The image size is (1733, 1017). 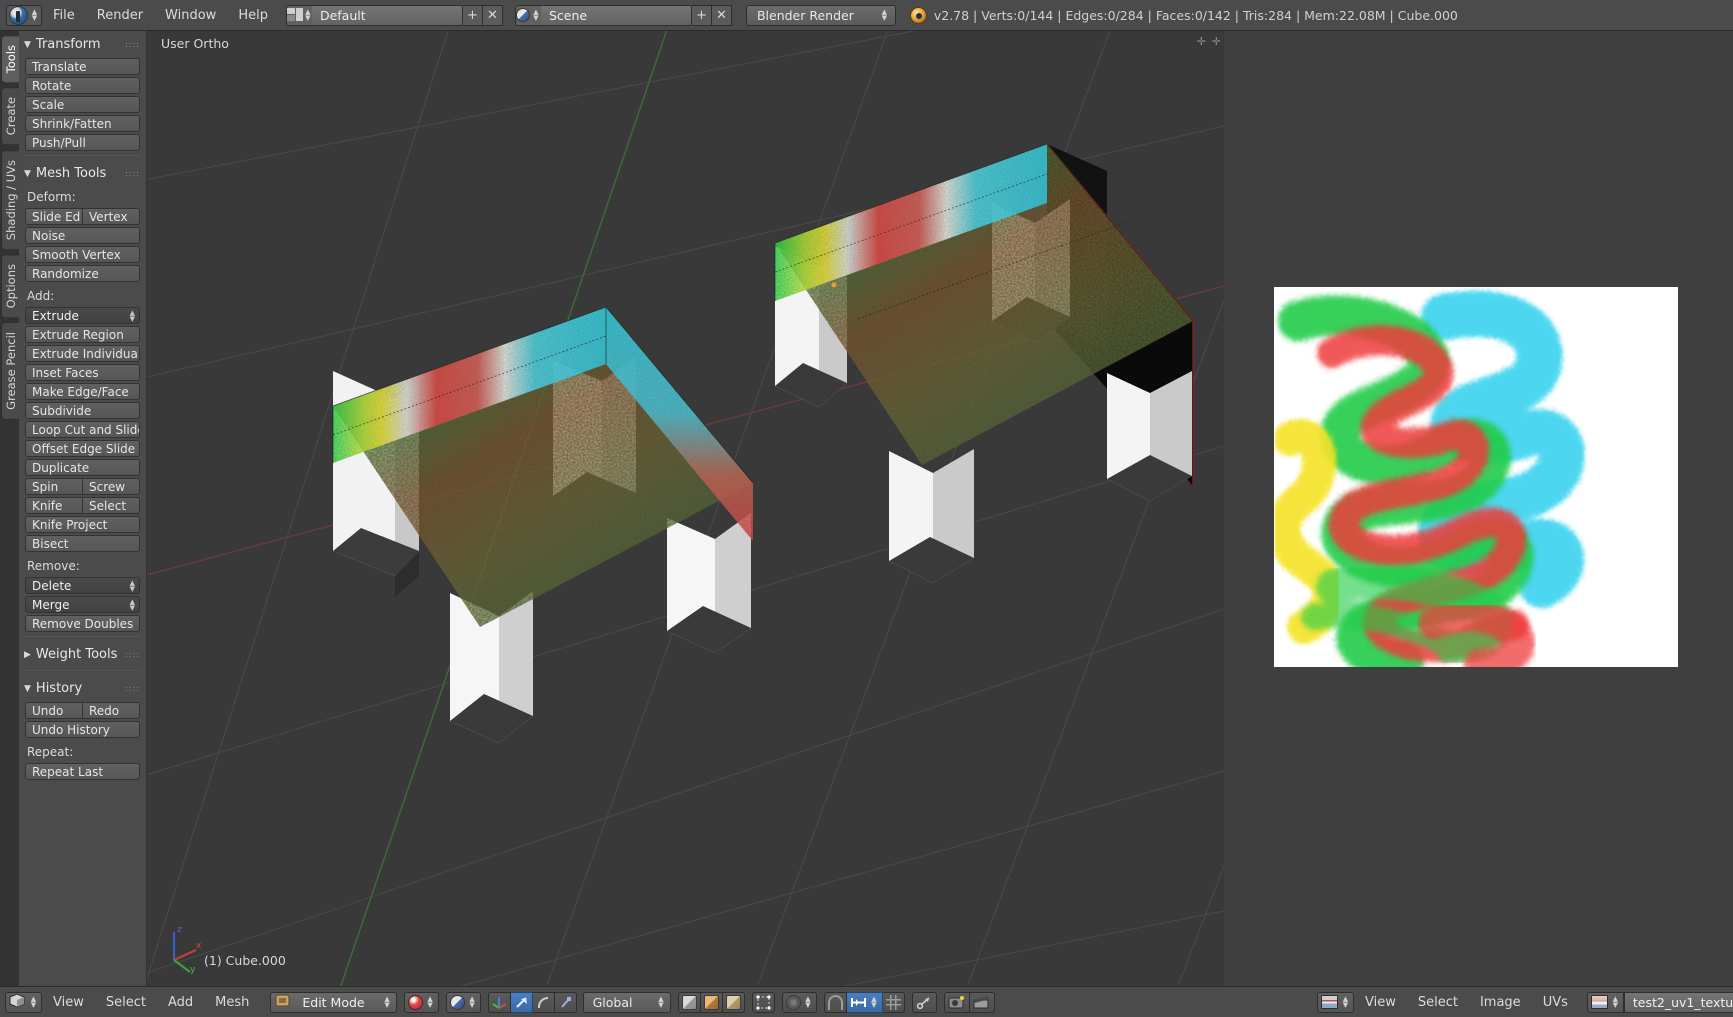 What do you see at coordinates (982, 1002) in the screenshot?
I see `render-animation-button` at bounding box center [982, 1002].